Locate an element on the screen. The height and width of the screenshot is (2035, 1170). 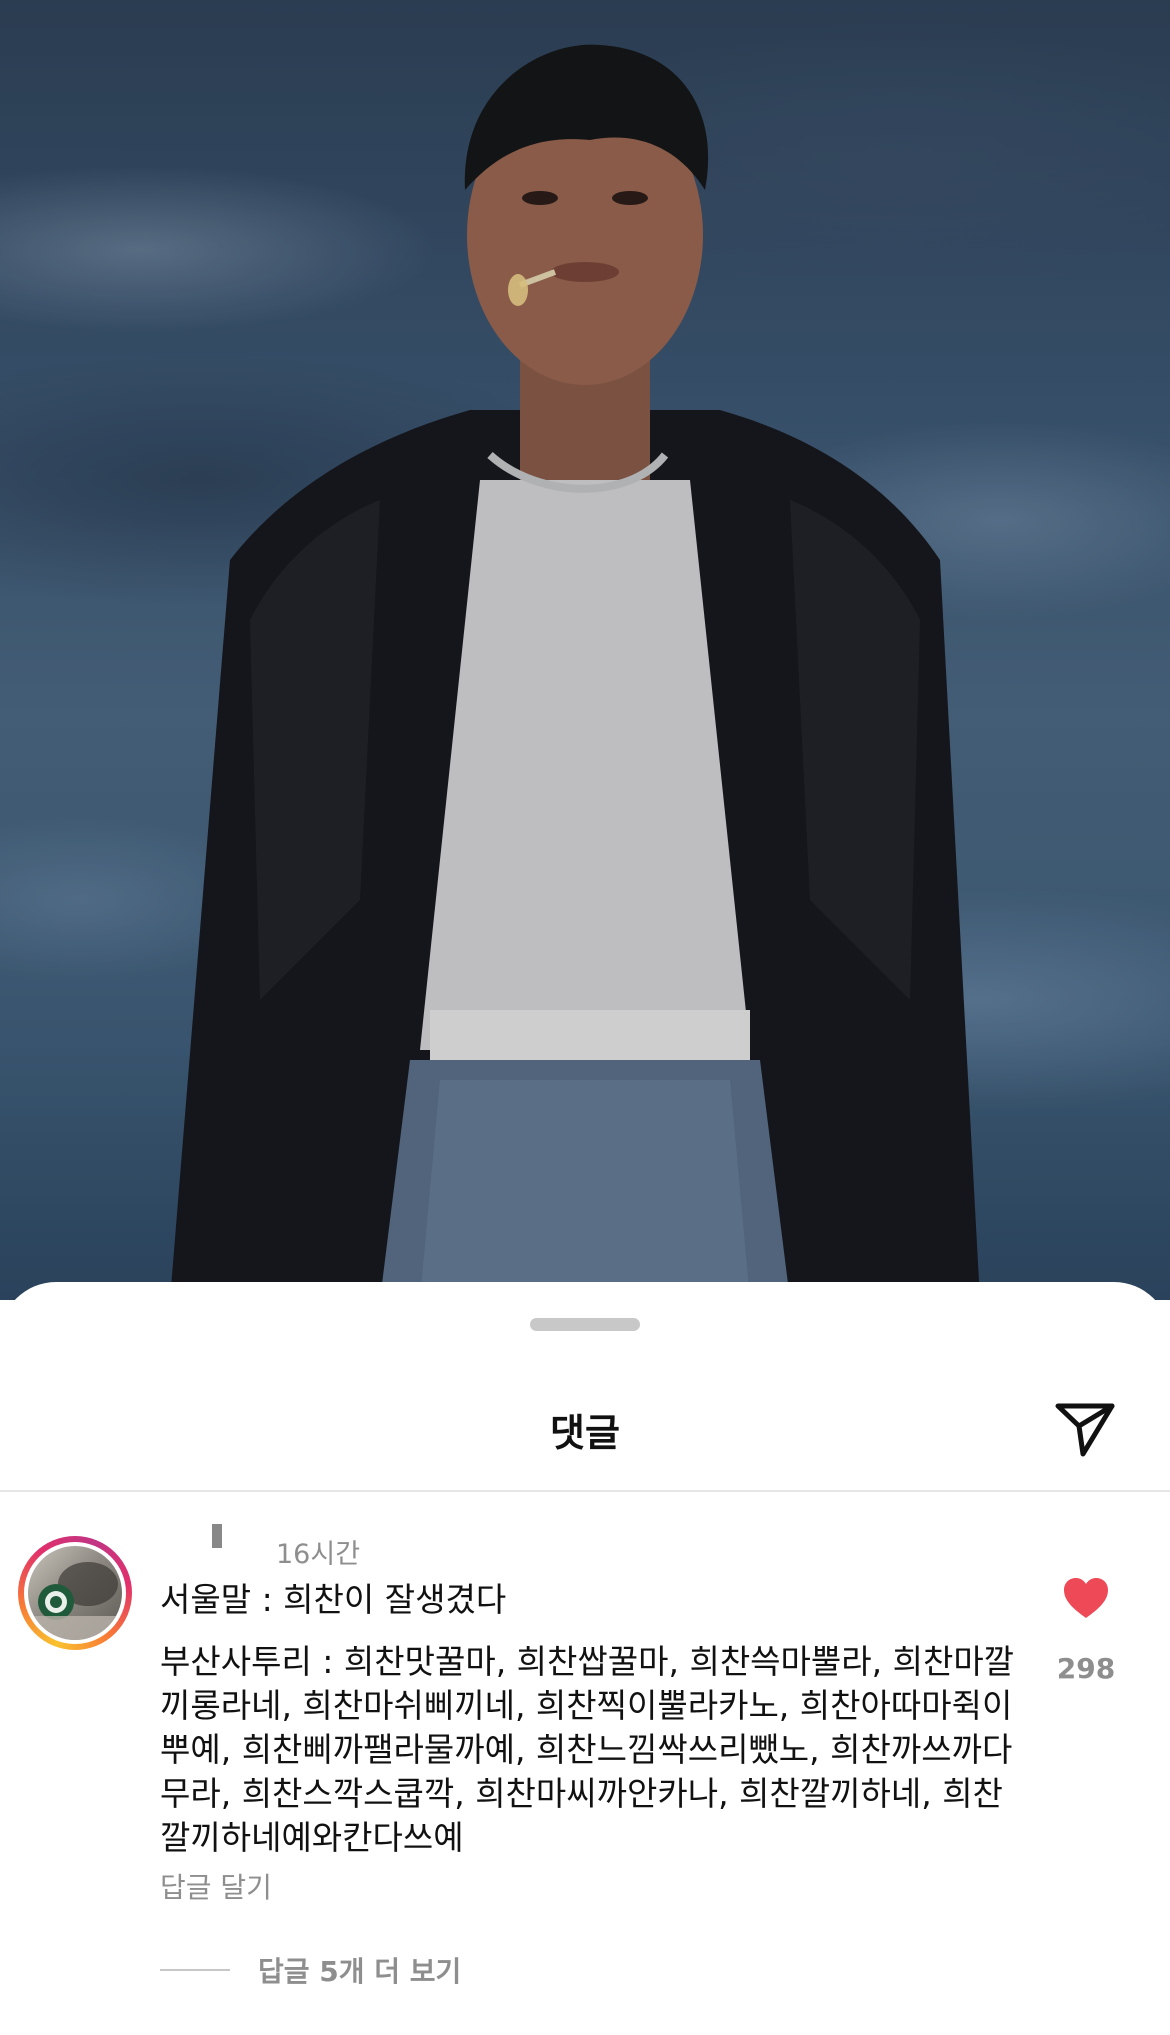
comment-timestamp: 16시간 is located at coordinates (318, 1554).